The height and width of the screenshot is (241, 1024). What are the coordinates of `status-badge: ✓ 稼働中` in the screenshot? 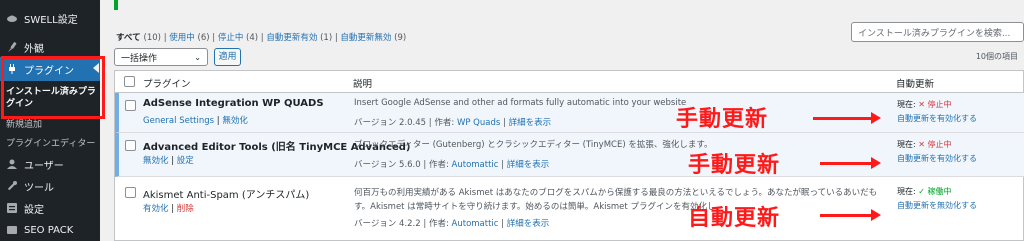 It's located at (935, 191).